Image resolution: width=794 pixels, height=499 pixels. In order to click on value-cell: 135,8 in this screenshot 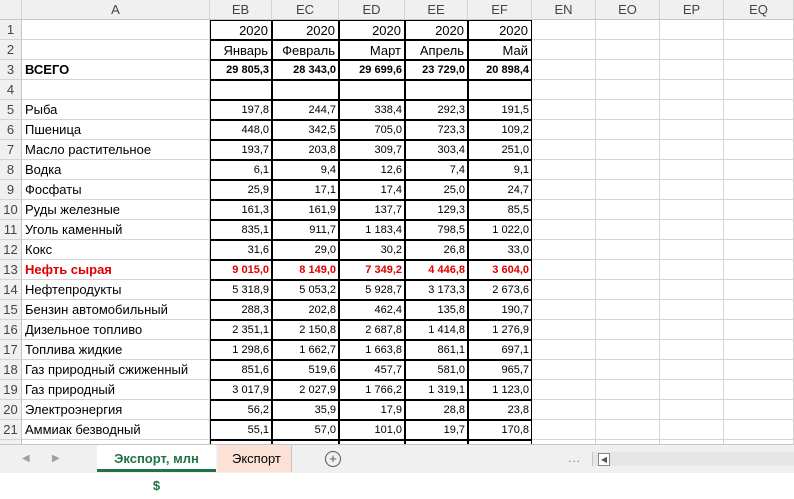, I will do `click(436, 310)`.